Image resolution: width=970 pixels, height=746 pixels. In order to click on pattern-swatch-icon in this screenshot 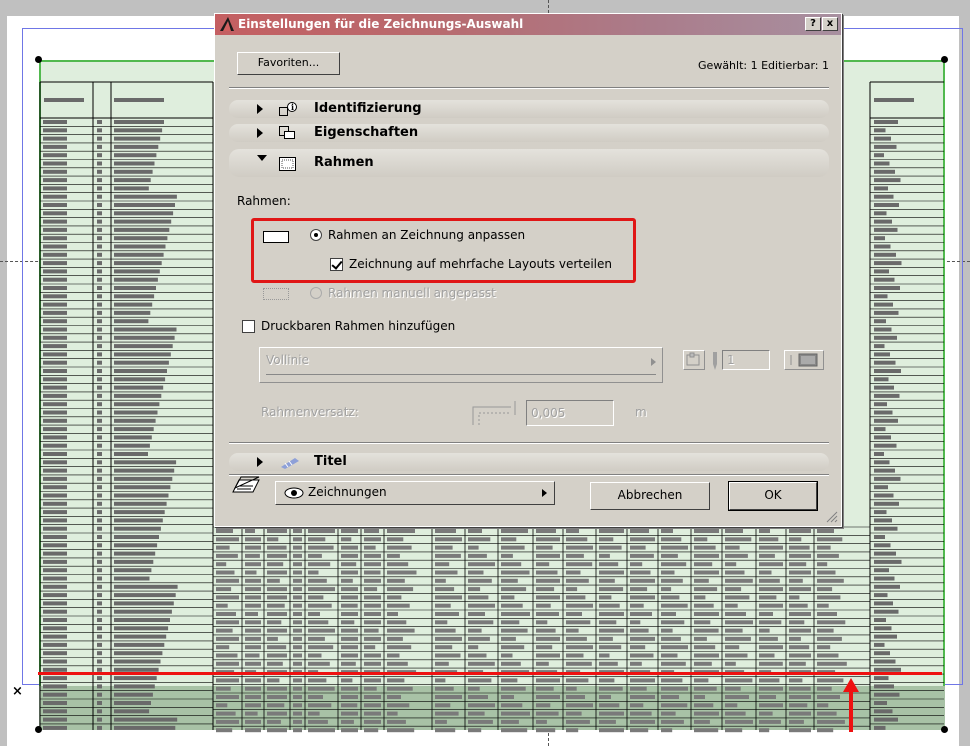, I will do `click(804, 360)`.